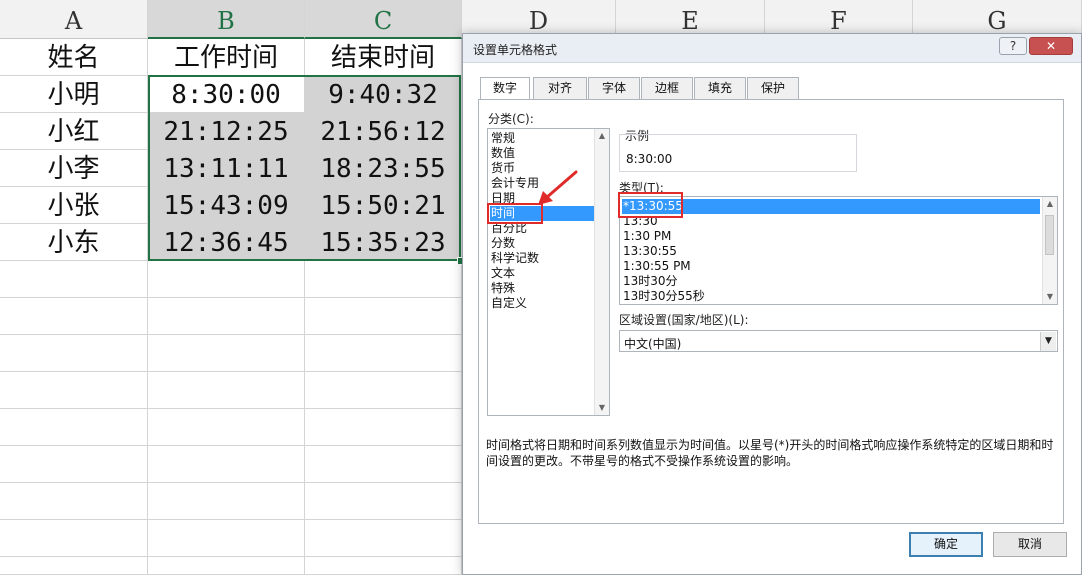 The height and width of the screenshot is (575, 1082). Describe the element at coordinates (74, 57) in the screenshot. I see `cell-a1-header: 姓名` at that location.